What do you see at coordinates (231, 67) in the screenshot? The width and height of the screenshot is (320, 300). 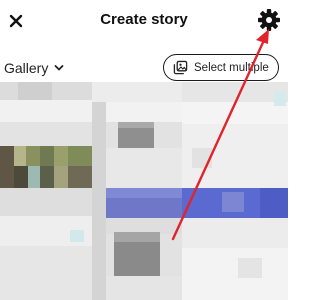 I see `select-multiple-label: Select multiple` at bounding box center [231, 67].